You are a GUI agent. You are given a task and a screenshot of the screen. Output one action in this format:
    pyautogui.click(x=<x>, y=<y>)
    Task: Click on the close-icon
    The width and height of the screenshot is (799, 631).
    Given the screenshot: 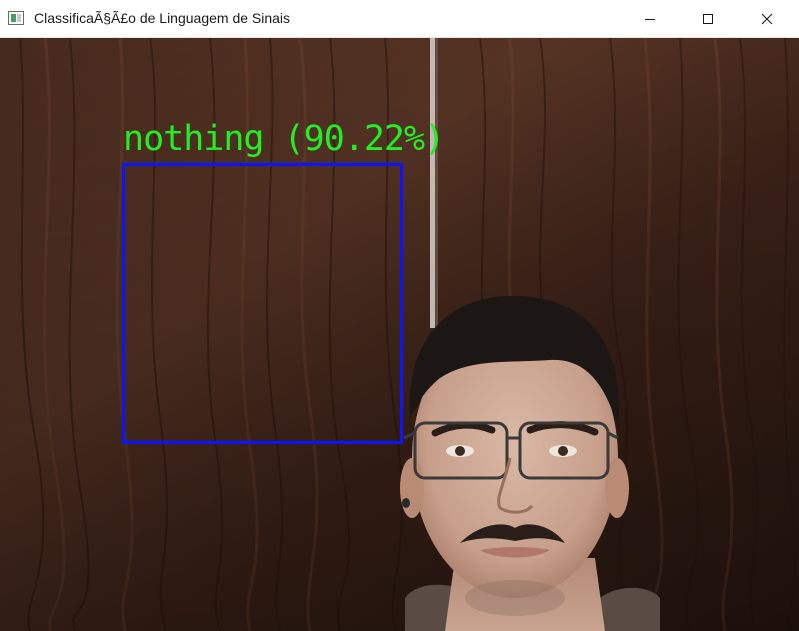 What is the action you would take?
    pyautogui.click(x=767, y=19)
    